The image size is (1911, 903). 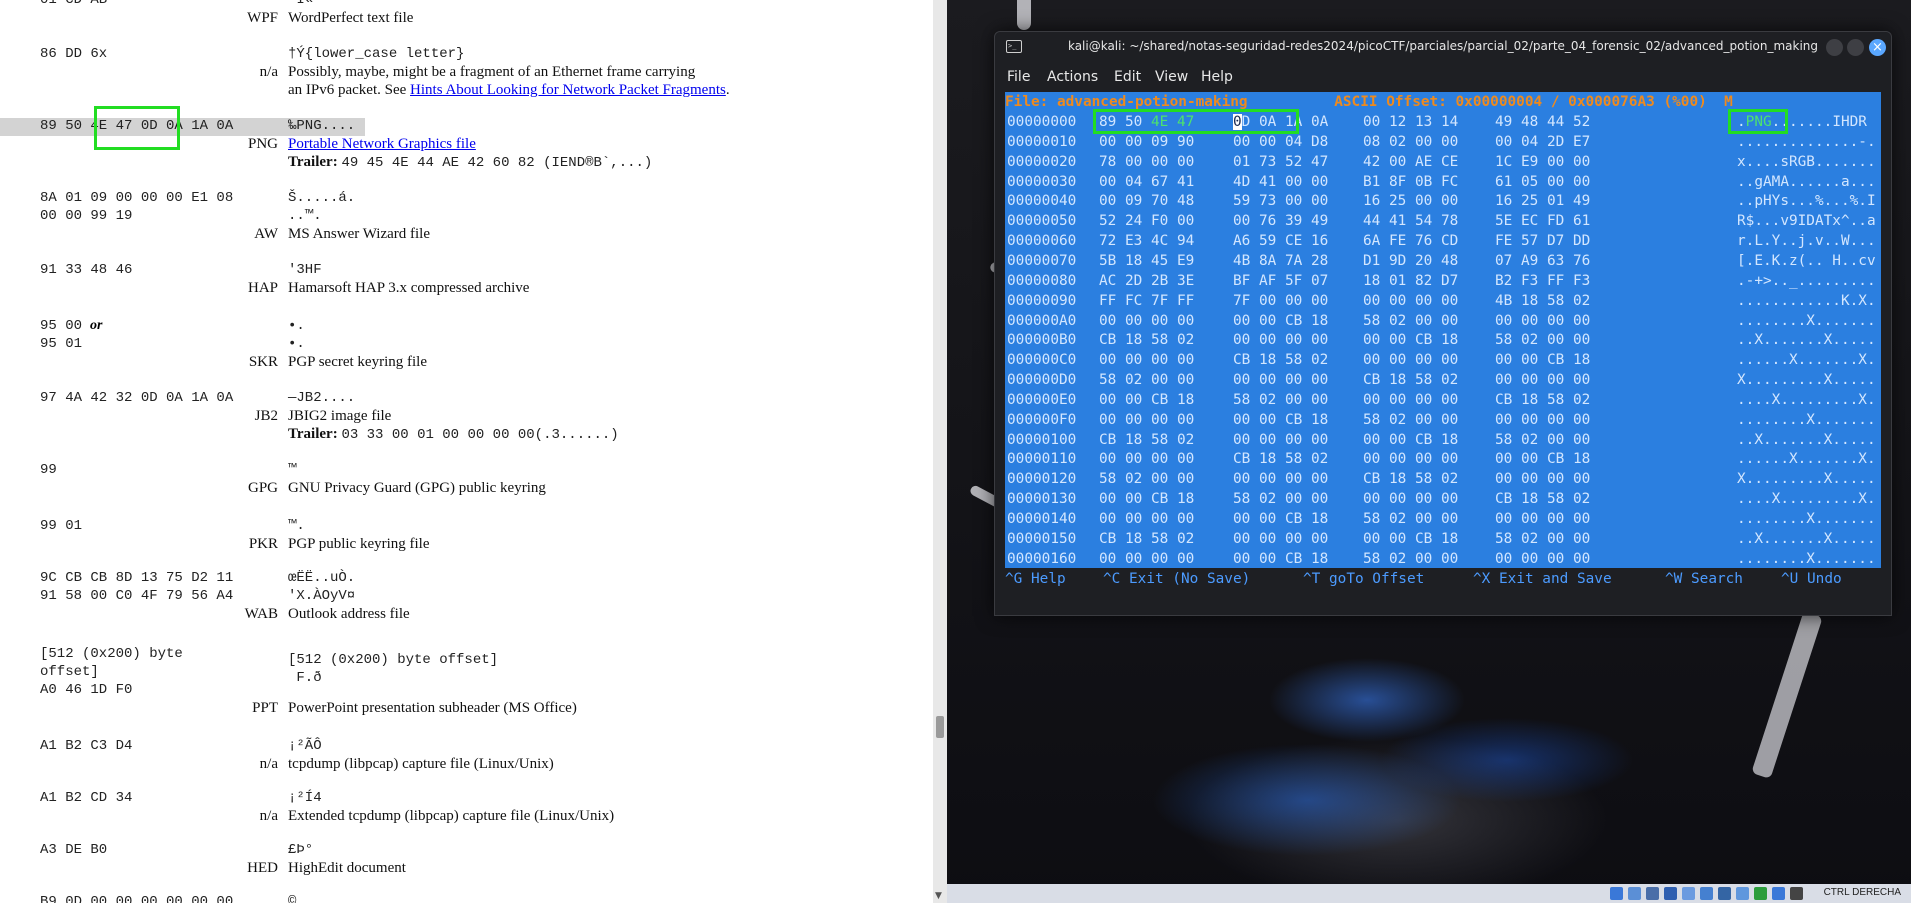 What do you see at coordinates (1146, 241) in the screenshot?
I see `hex-bytes-group: 72 E3 4C 94` at bounding box center [1146, 241].